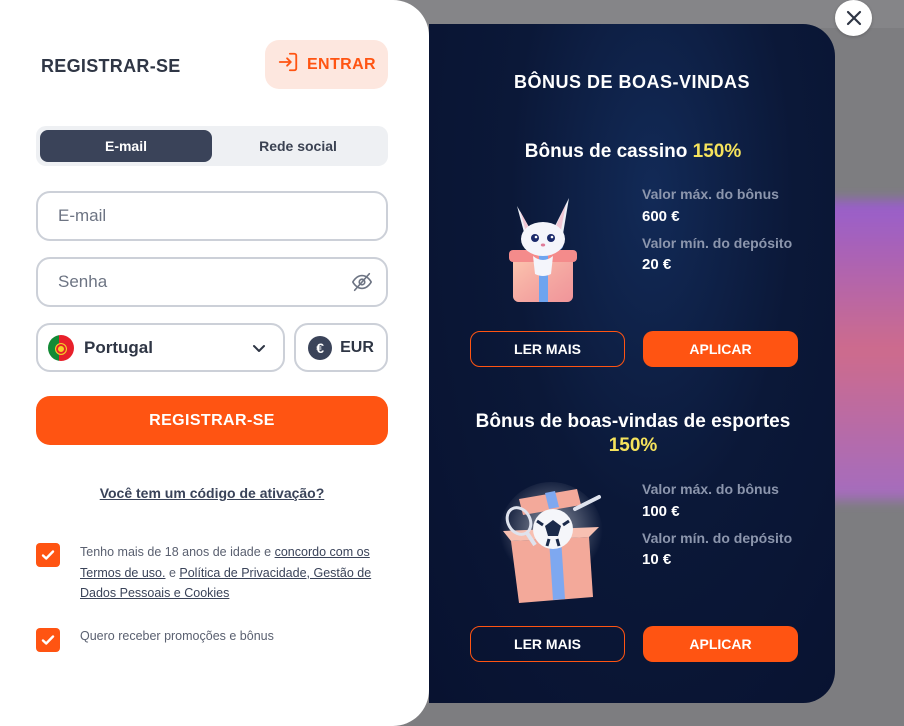 Image resolution: width=904 pixels, height=726 pixels. I want to click on casino-bonus-title: Bônus de cassino 150%, so click(633, 152).